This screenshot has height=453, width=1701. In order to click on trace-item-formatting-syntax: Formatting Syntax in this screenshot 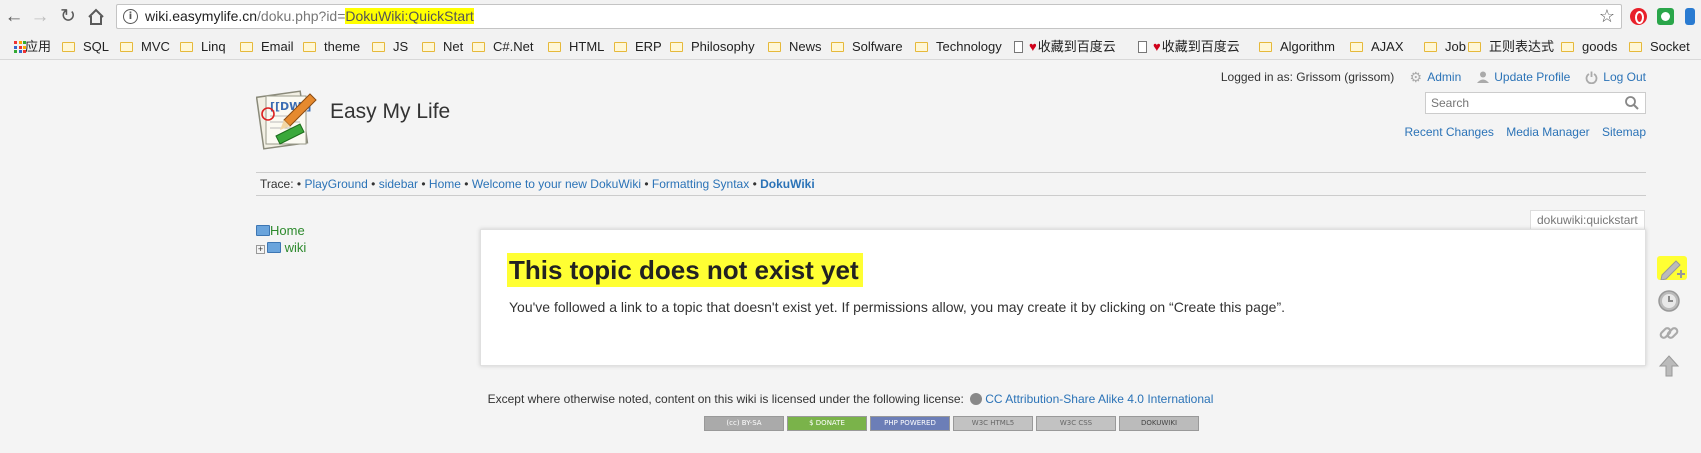, I will do `click(700, 184)`.